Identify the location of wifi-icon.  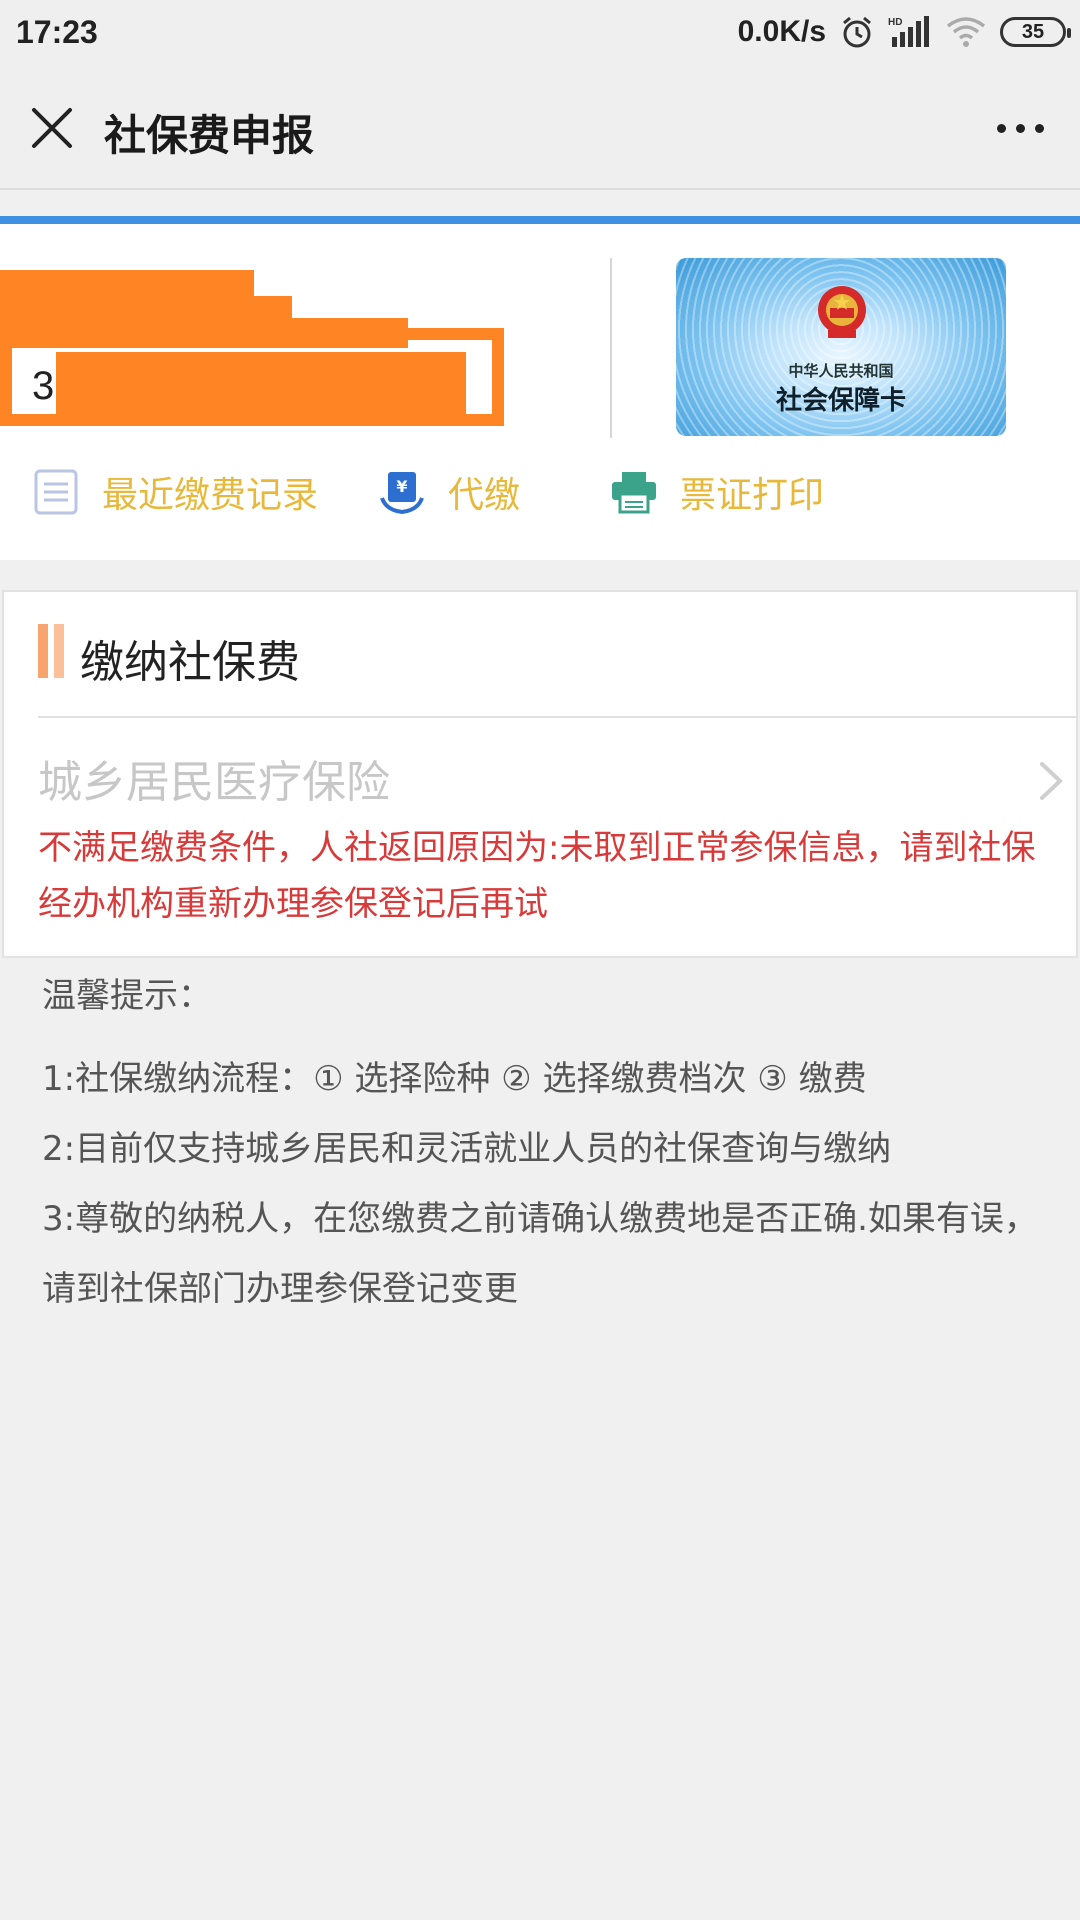
(966, 32).